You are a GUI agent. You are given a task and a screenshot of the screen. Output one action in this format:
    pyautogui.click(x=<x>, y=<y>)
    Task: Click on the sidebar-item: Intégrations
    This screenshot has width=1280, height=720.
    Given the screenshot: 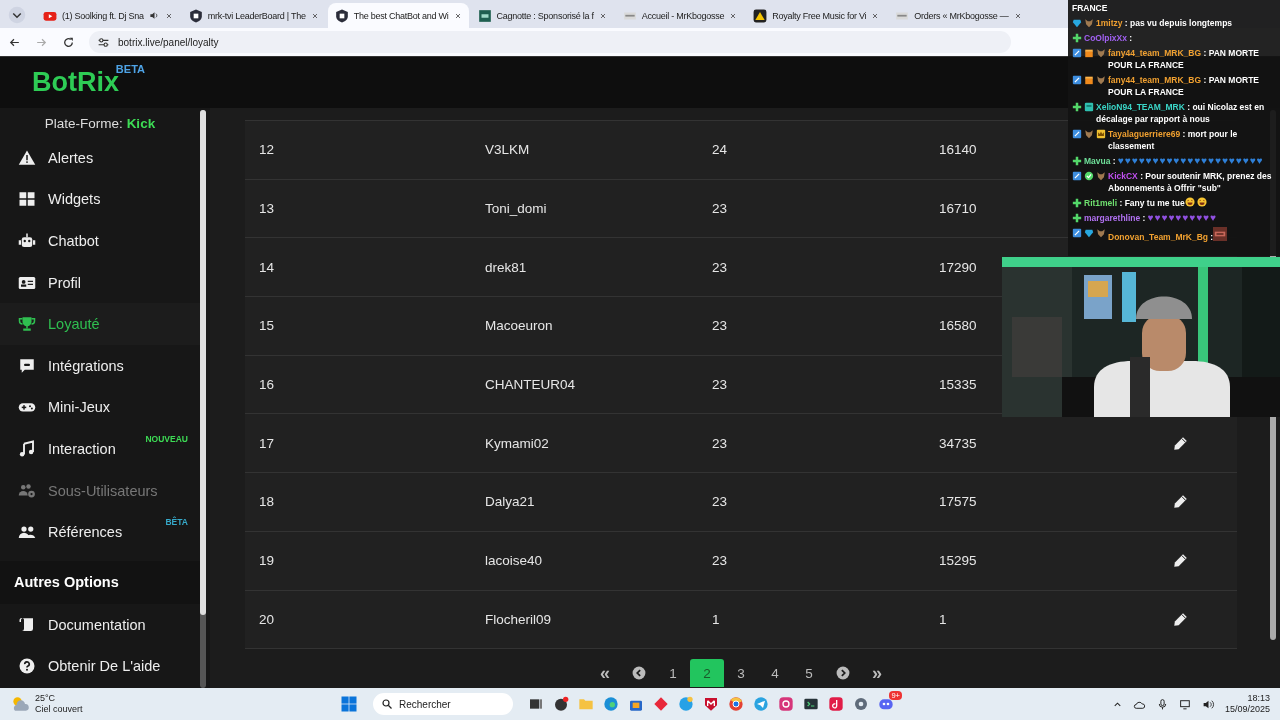 What is the action you would take?
    pyautogui.click(x=100, y=365)
    